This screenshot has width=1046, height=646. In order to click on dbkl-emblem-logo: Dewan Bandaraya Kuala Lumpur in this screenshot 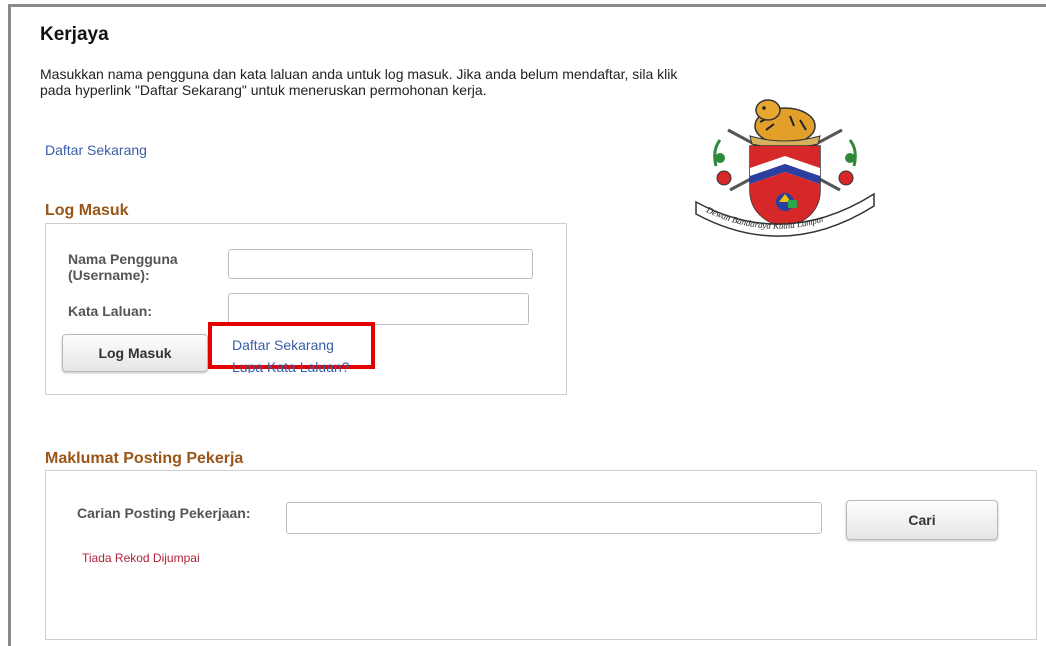, I will do `click(785, 168)`.